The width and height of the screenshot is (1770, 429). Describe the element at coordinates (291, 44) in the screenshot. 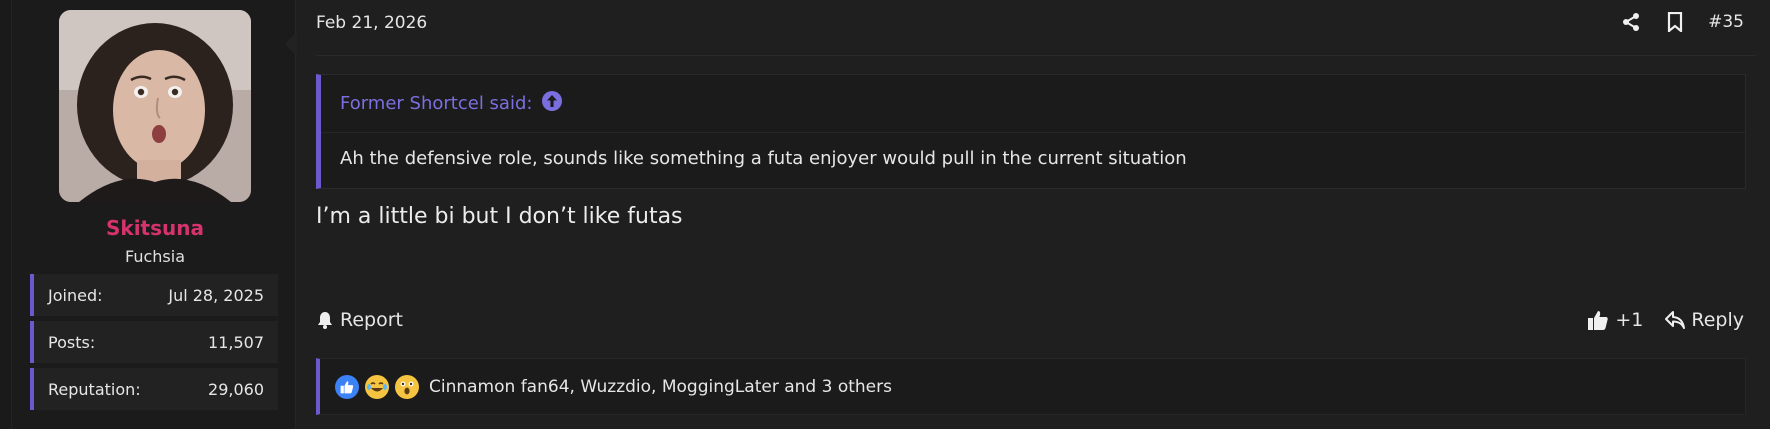

I see `panel-pointer` at that location.